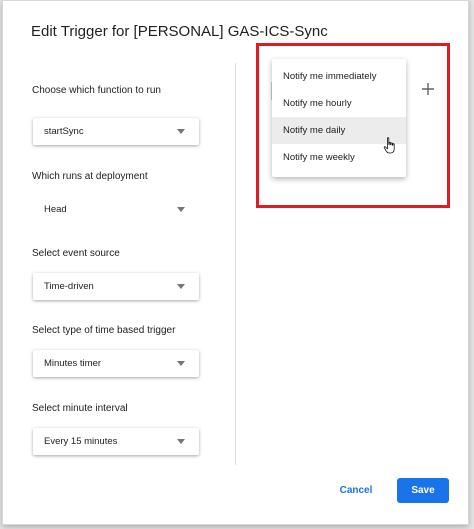  I want to click on menu-item-notify-immediately: Notify me immediately, so click(339, 76).